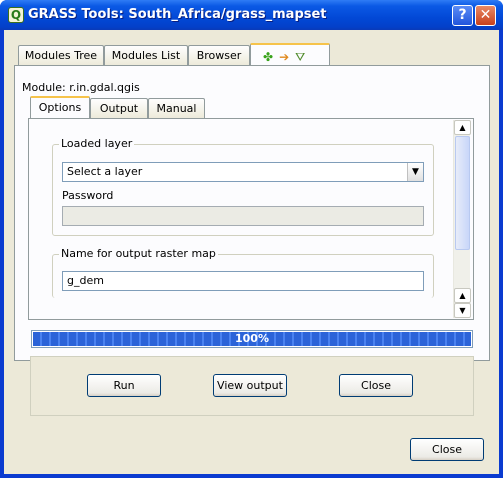 The width and height of the screenshot is (503, 478). I want to click on tab-module: ✤ ➔ ⛛, so click(290, 54).